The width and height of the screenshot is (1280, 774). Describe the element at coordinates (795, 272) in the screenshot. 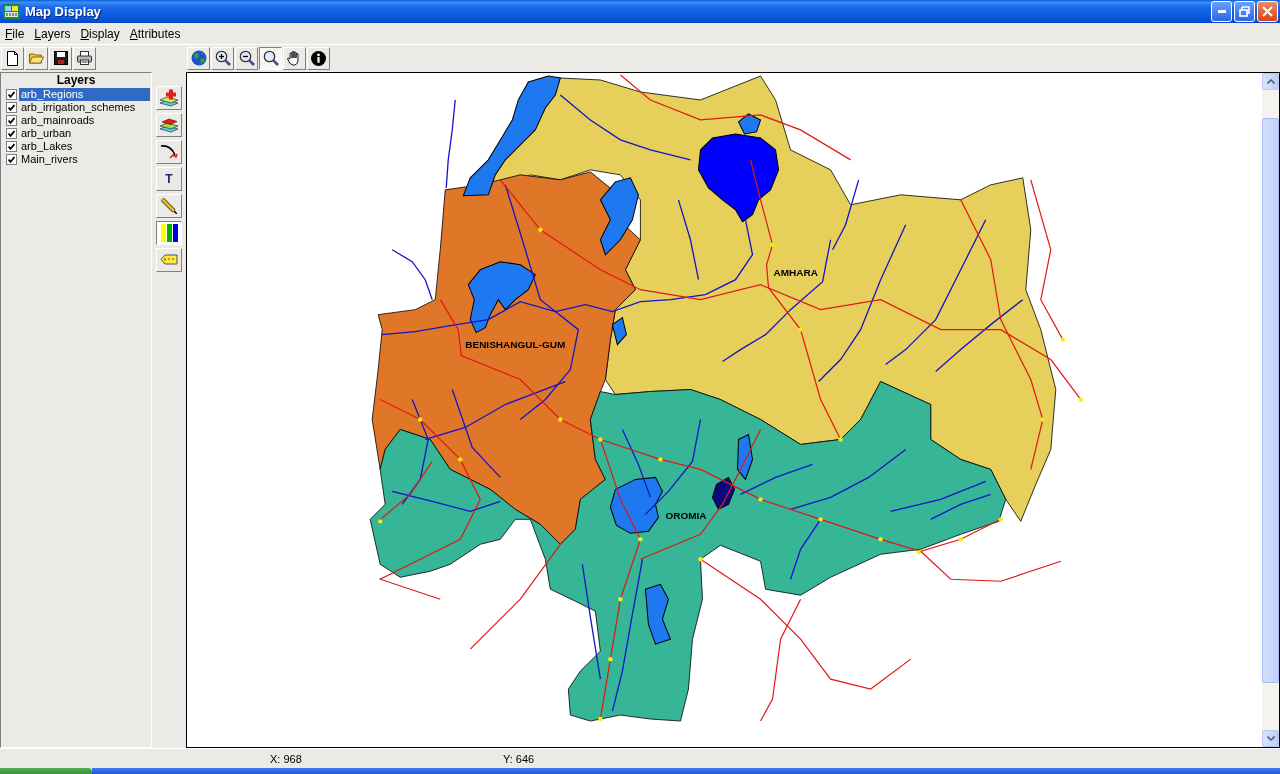

I see `region-label: AMHARA` at that location.